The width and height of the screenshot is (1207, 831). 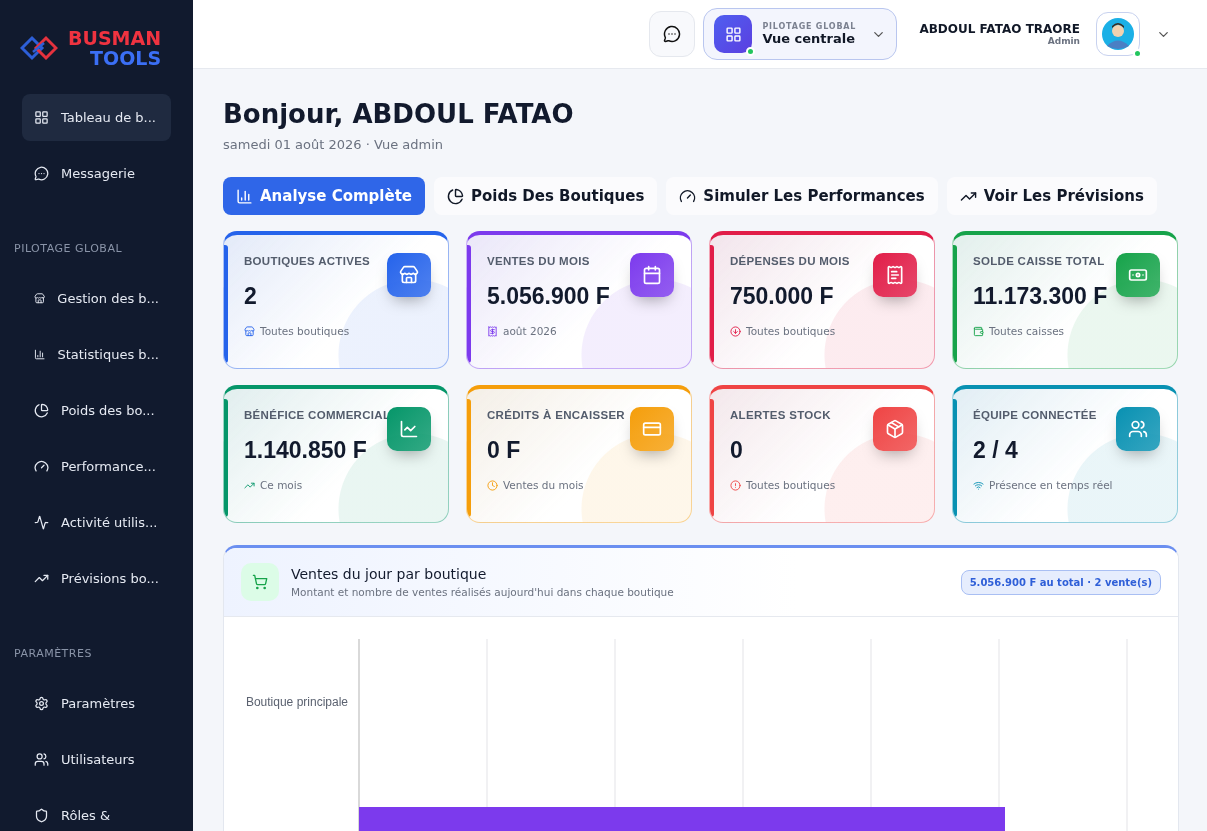 I want to click on wallet-icon, so click(x=978, y=331).